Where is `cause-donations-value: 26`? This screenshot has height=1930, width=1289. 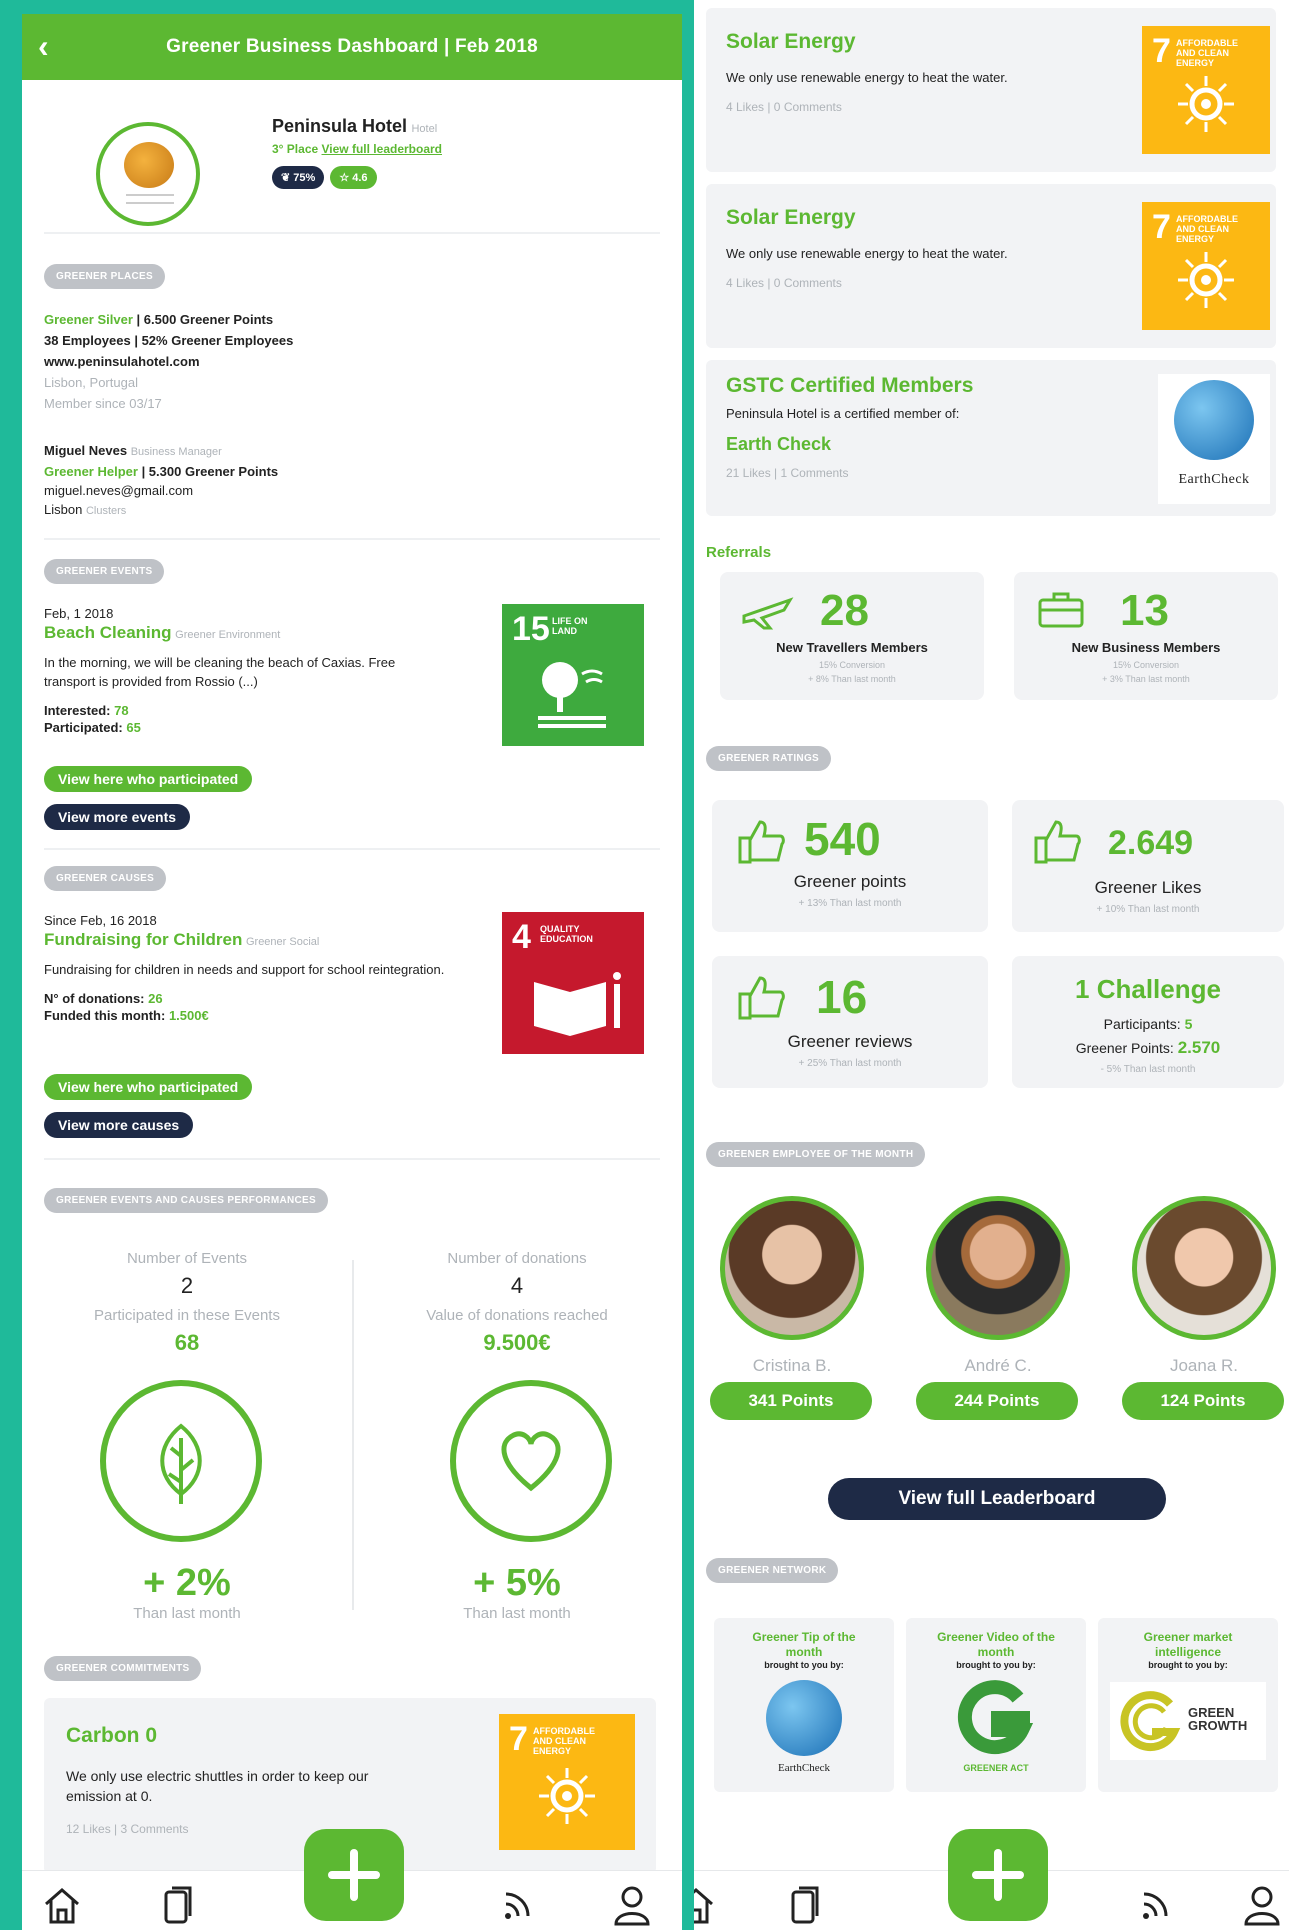
cause-donations-value: 26 is located at coordinates (155, 998).